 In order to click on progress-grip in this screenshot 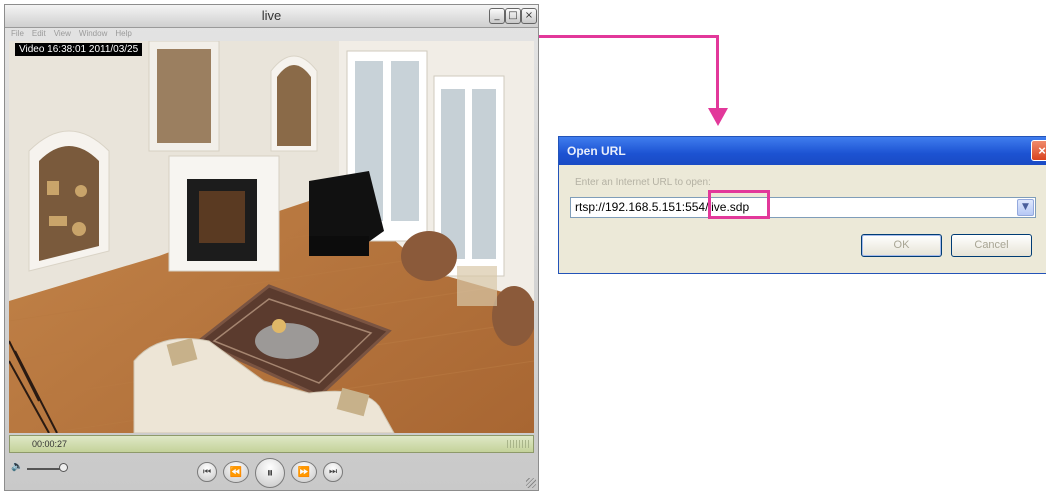, I will do `click(518, 444)`.